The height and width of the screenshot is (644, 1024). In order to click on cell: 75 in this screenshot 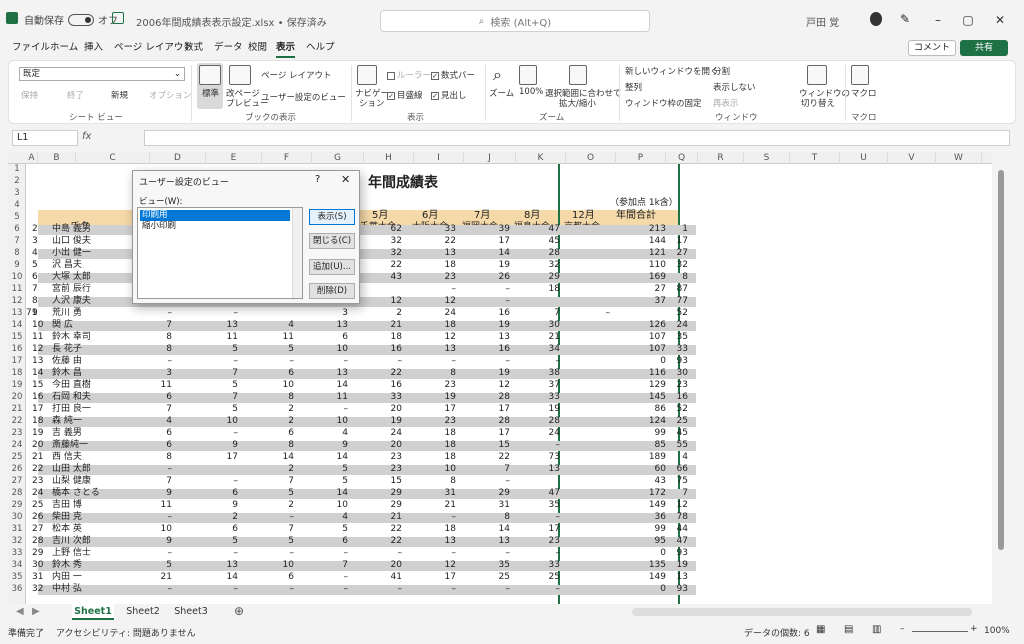, I will do `click(670, 481)`.